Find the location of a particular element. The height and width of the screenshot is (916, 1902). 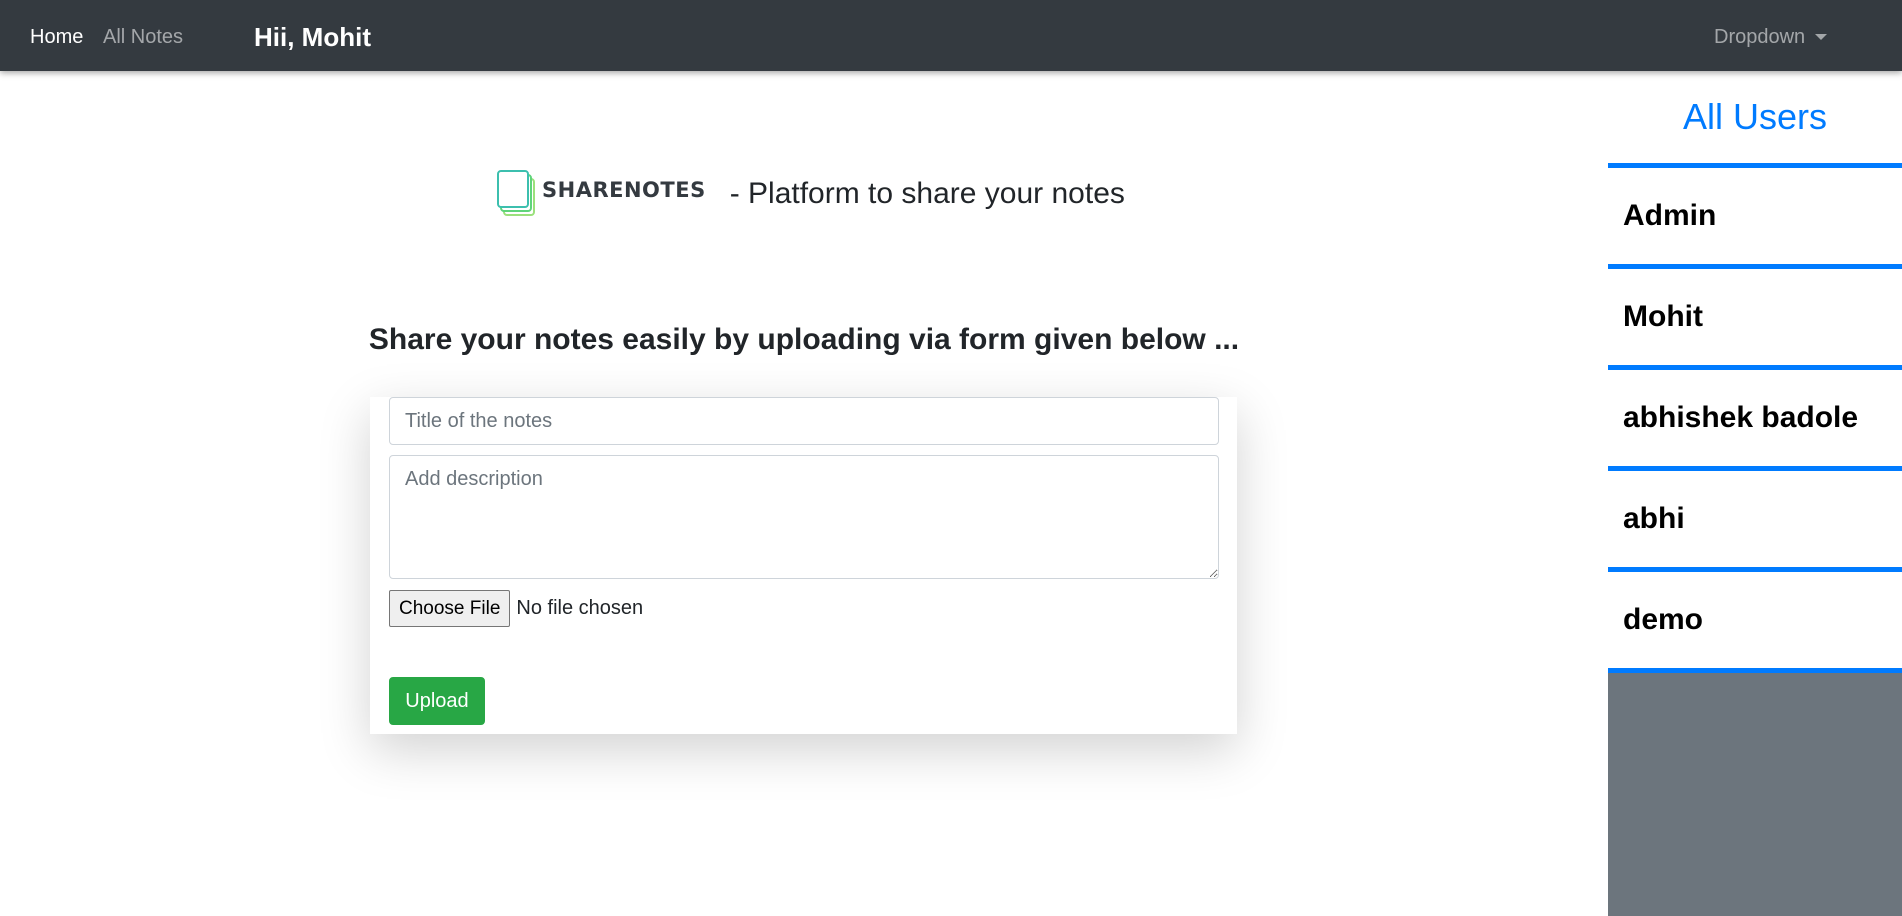

upload-button: Upload is located at coordinates (437, 701).